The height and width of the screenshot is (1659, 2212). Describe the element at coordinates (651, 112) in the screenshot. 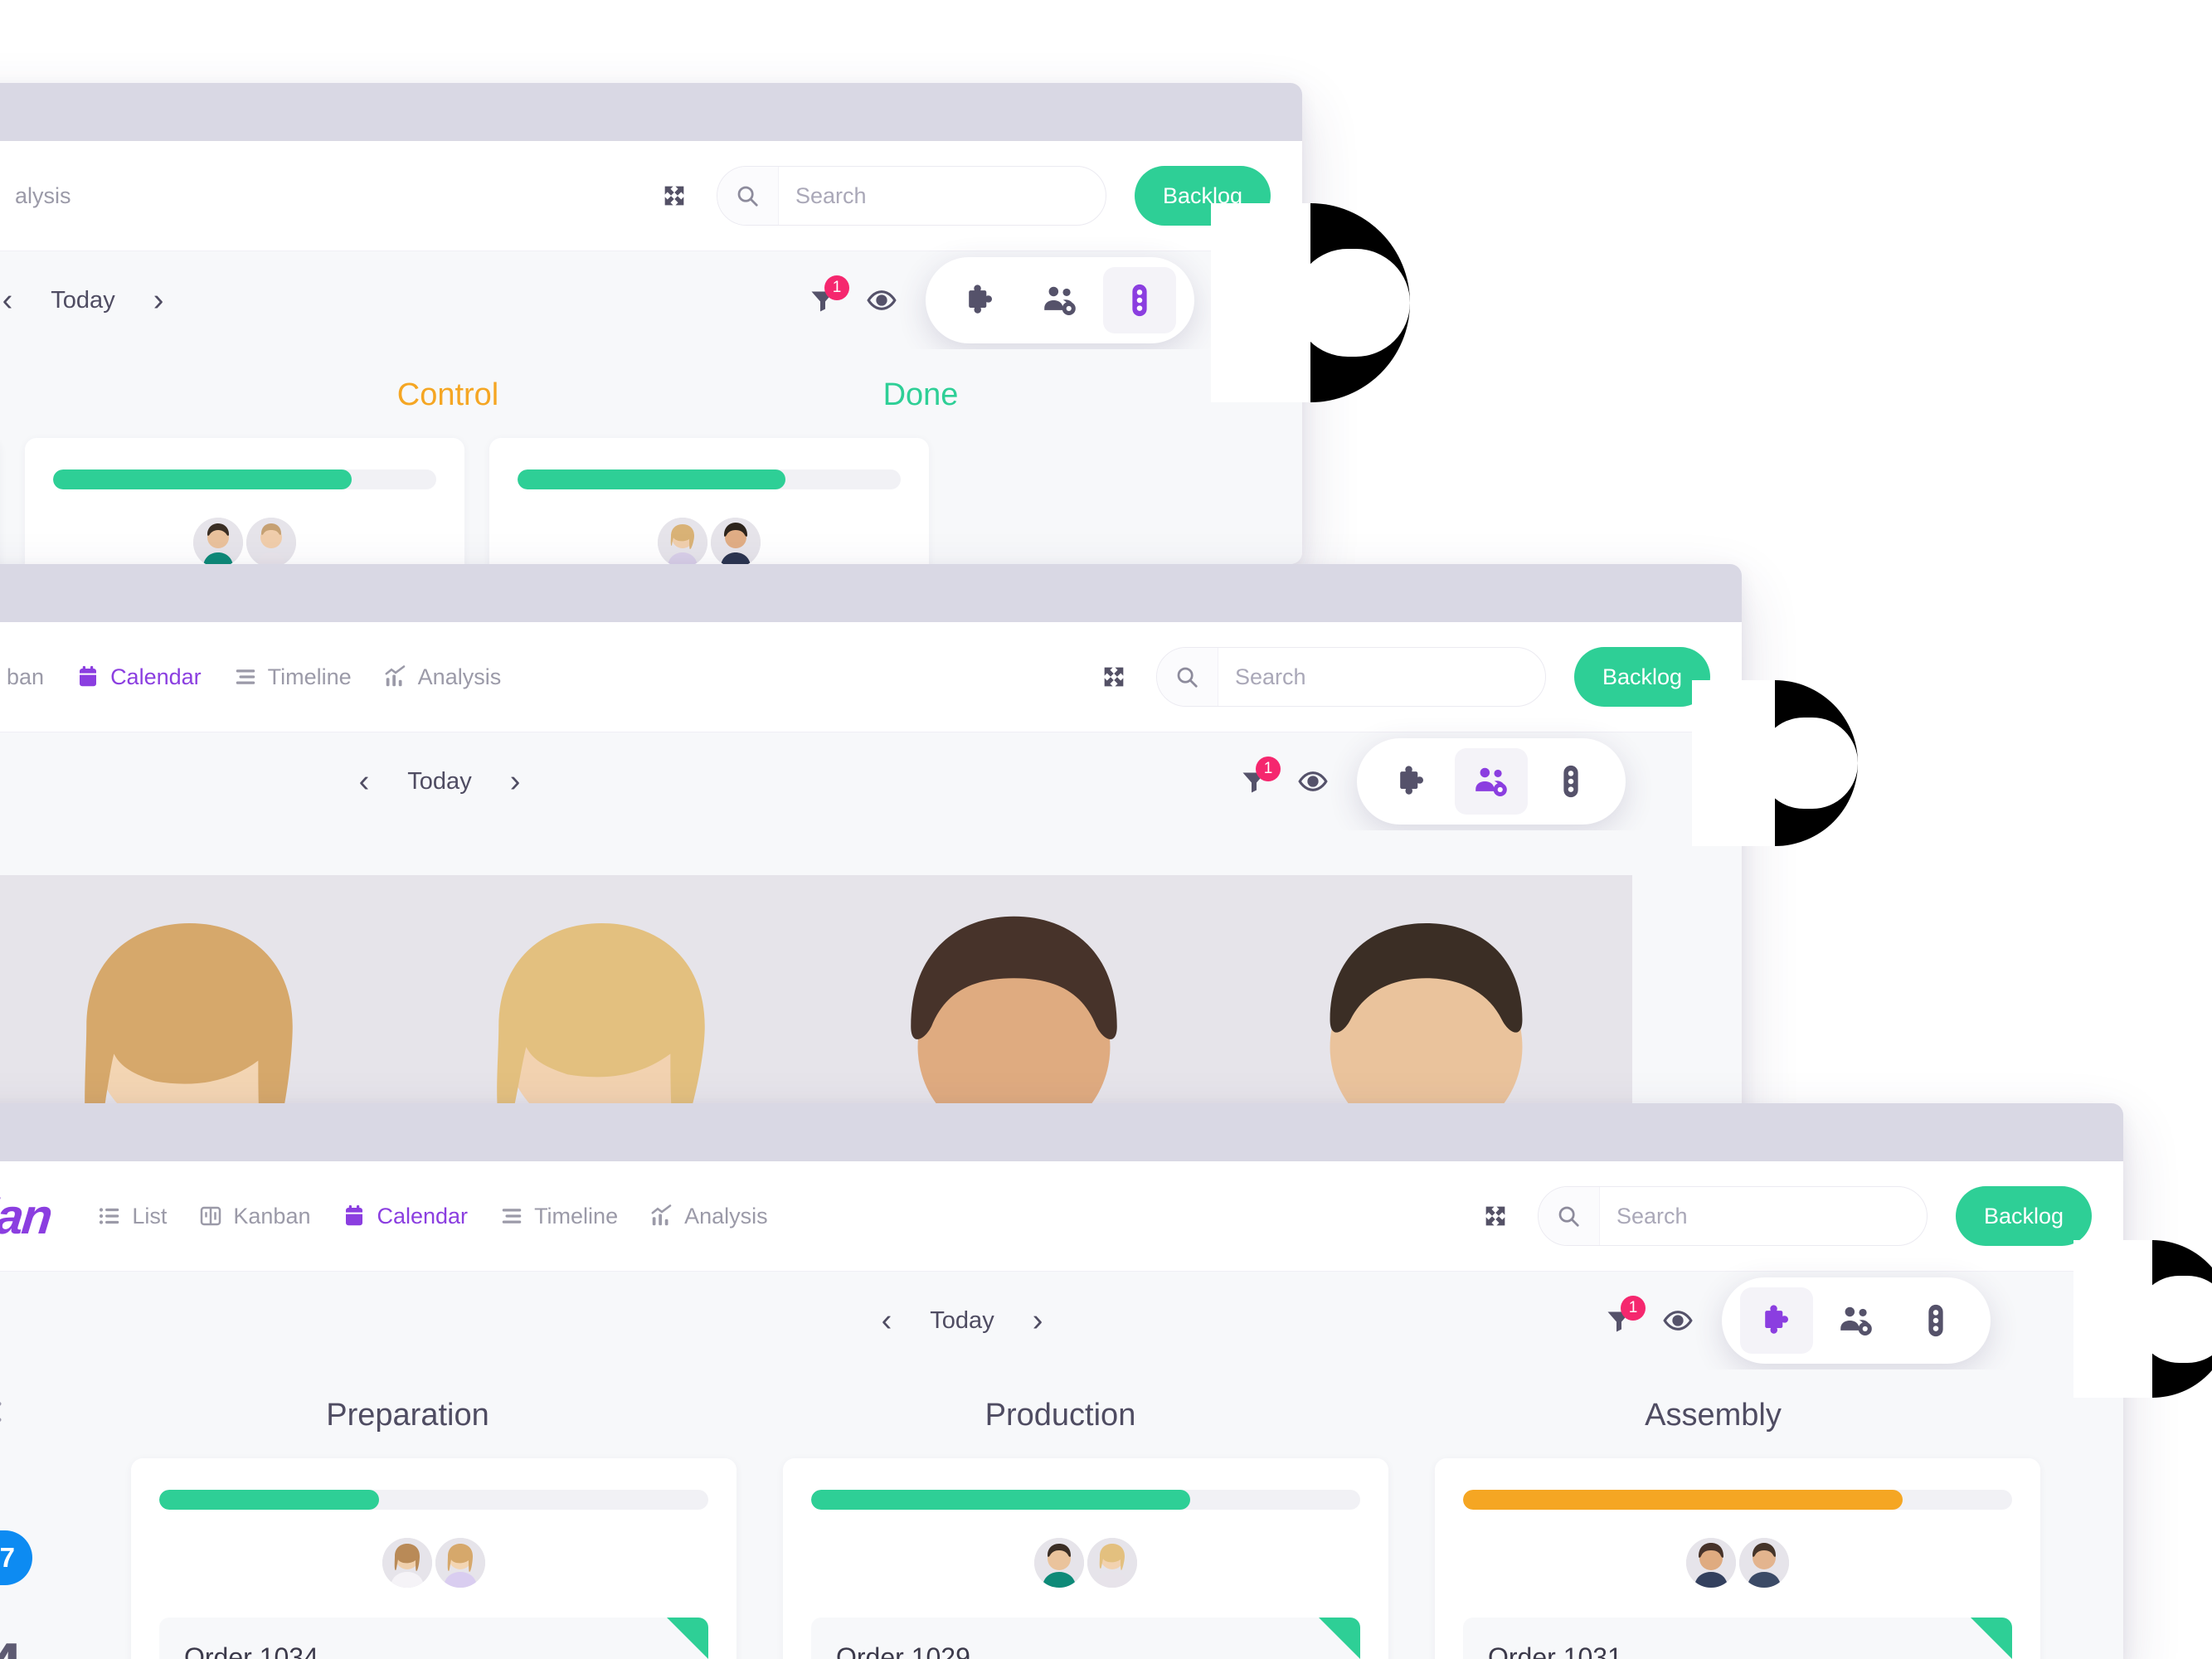

I see `titlebar-top` at that location.